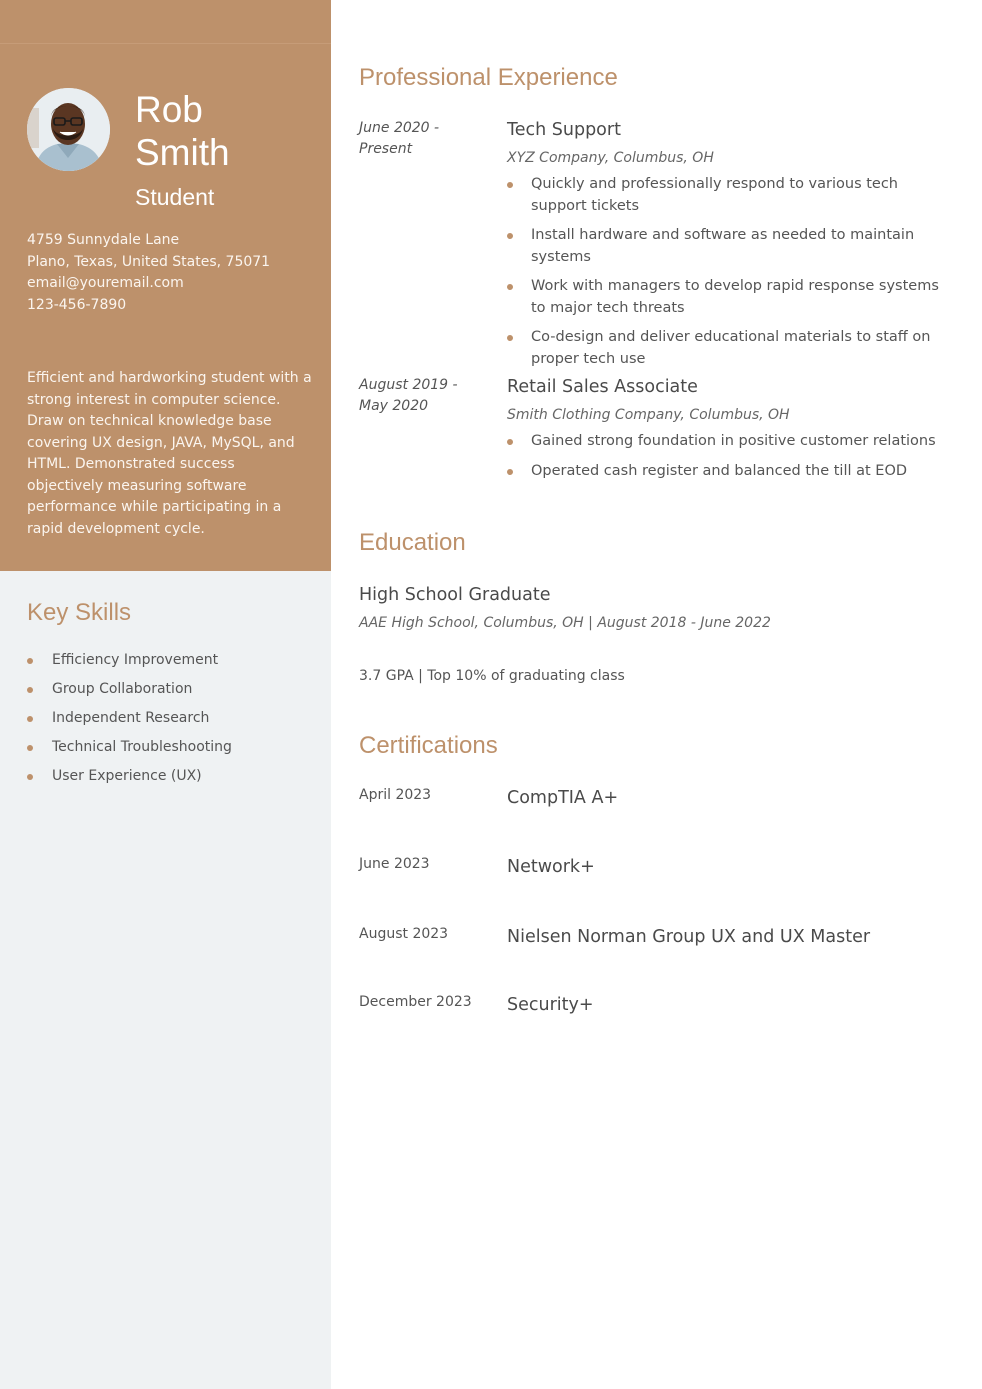  I want to click on skill-label: Efficiency Improvement, so click(135, 660).